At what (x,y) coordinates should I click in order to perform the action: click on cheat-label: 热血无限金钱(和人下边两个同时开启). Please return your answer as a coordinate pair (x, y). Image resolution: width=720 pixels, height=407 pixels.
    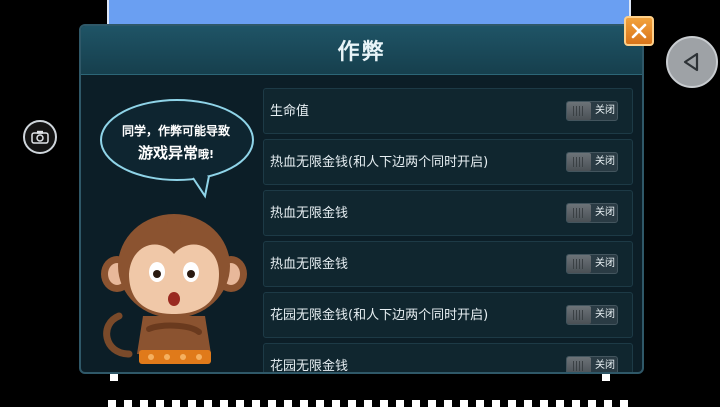
    Looking at the image, I should click on (379, 162).